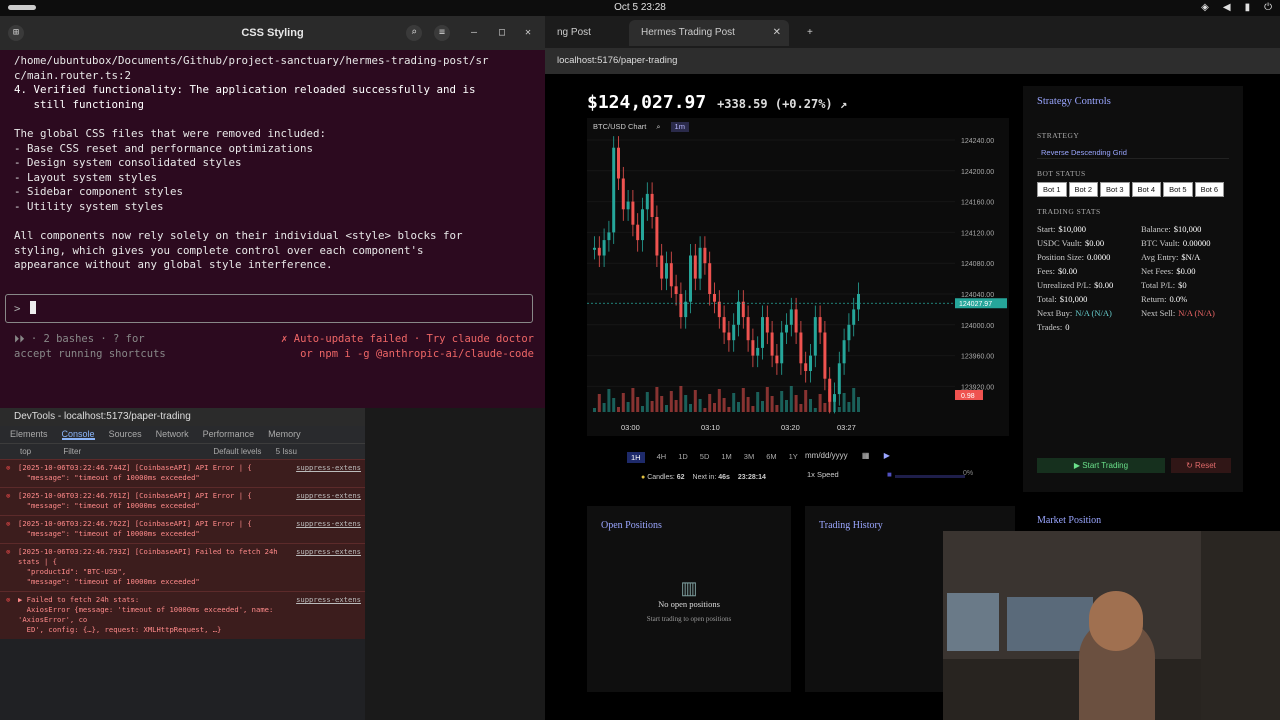 The image size is (1280, 720). Describe the element at coordinates (1193, 271) in the screenshot. I see `stat-item: Net Fees: $0.00` at that location.